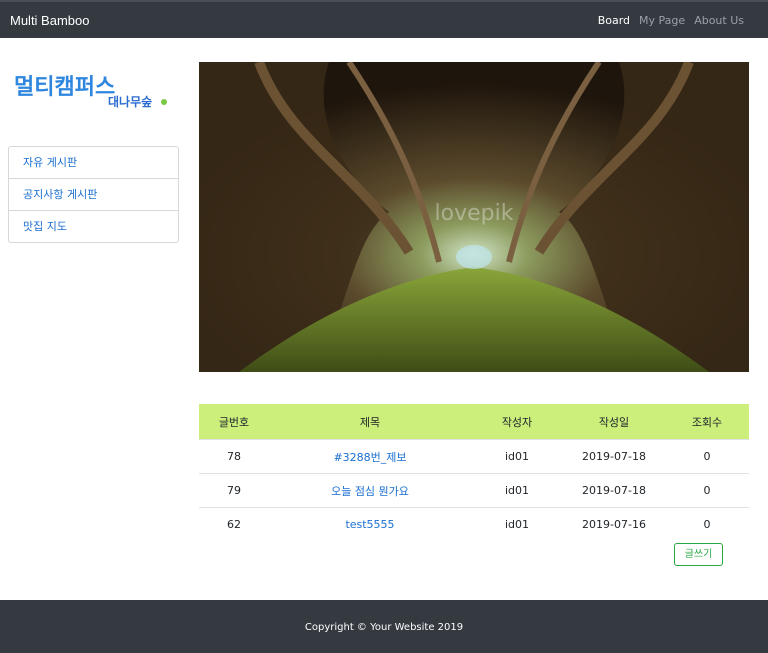 Image resolution: width=768 pixels, height=653 pixels. Describe the element at coordinates (234, 490) in the screenshot. I see `post-number: 79` at that location.